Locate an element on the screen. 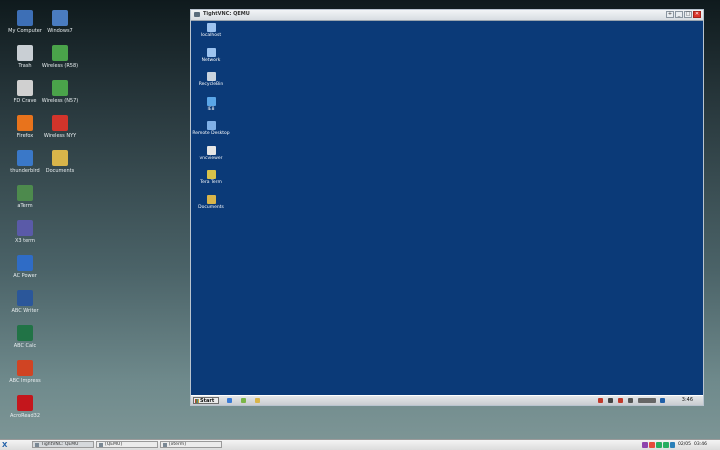 The image size is (720, 450). quicklaunch-folder-icon is located at coordinates (257, 400).